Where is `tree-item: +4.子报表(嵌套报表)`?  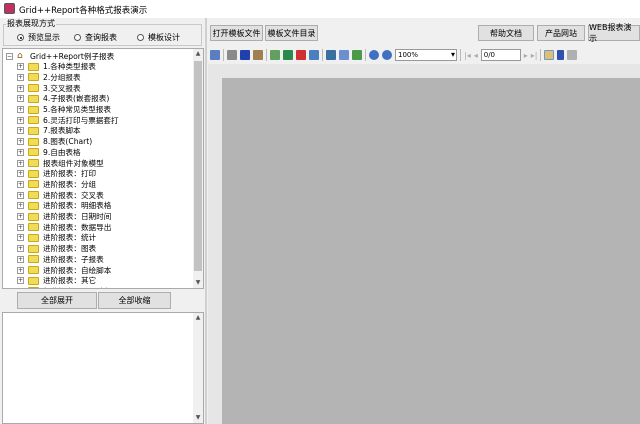 tree-item: +4.子报表(嵌套报表) is located at coordinates (63, 99).